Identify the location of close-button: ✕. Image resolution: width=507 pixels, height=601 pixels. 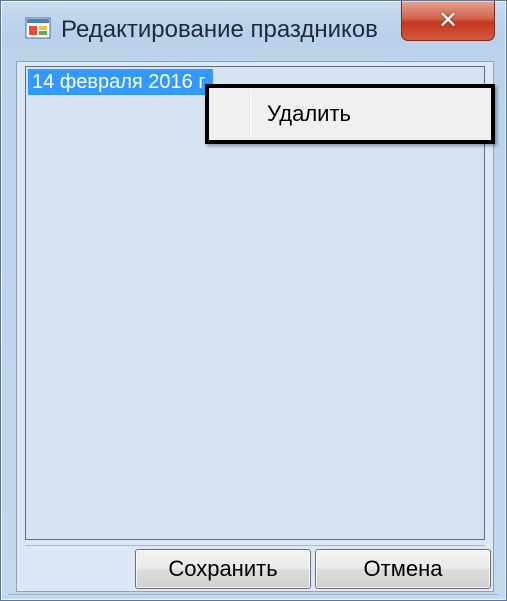
(448, 21).